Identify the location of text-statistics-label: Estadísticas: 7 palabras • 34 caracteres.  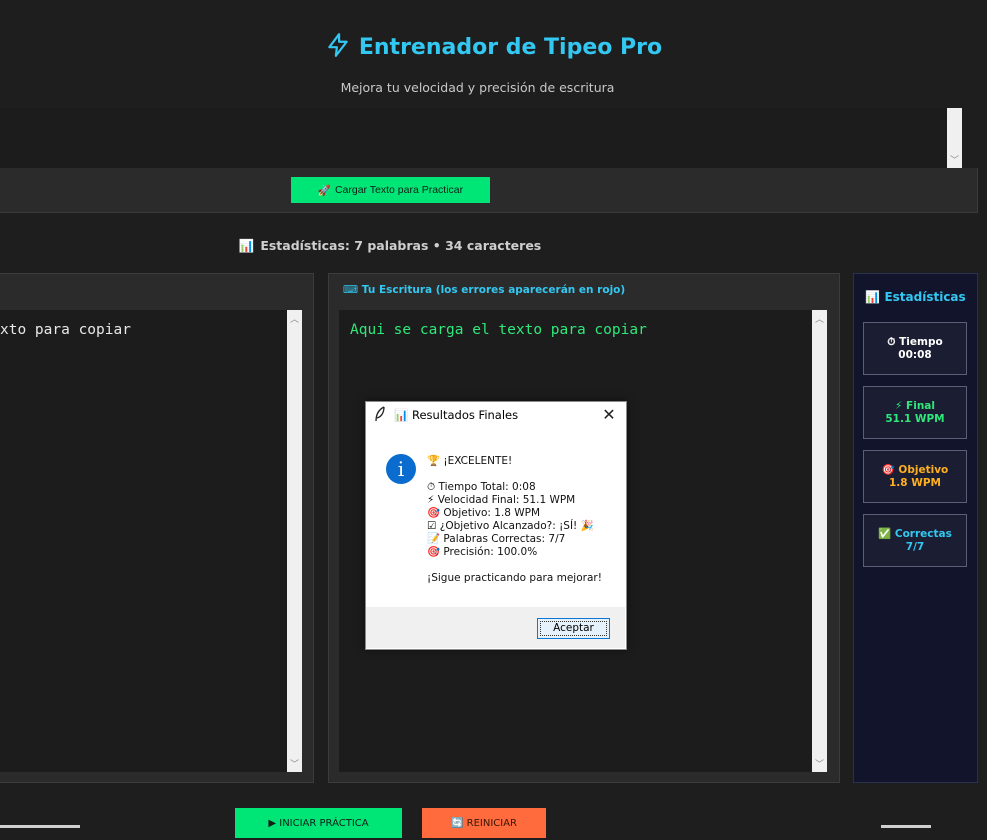
(401, 245).